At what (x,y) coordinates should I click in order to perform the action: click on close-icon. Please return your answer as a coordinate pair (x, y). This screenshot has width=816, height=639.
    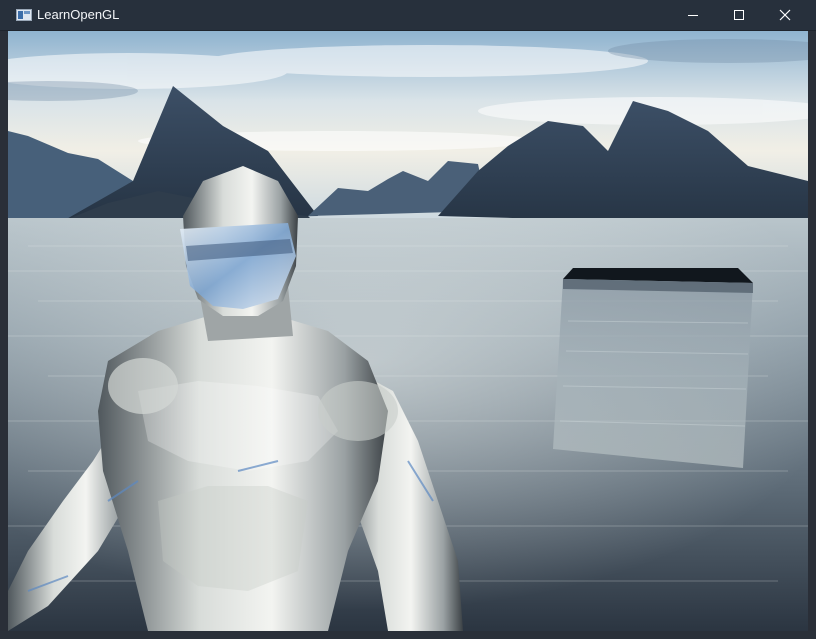
    Looking at the image, I should click on (785, 15).